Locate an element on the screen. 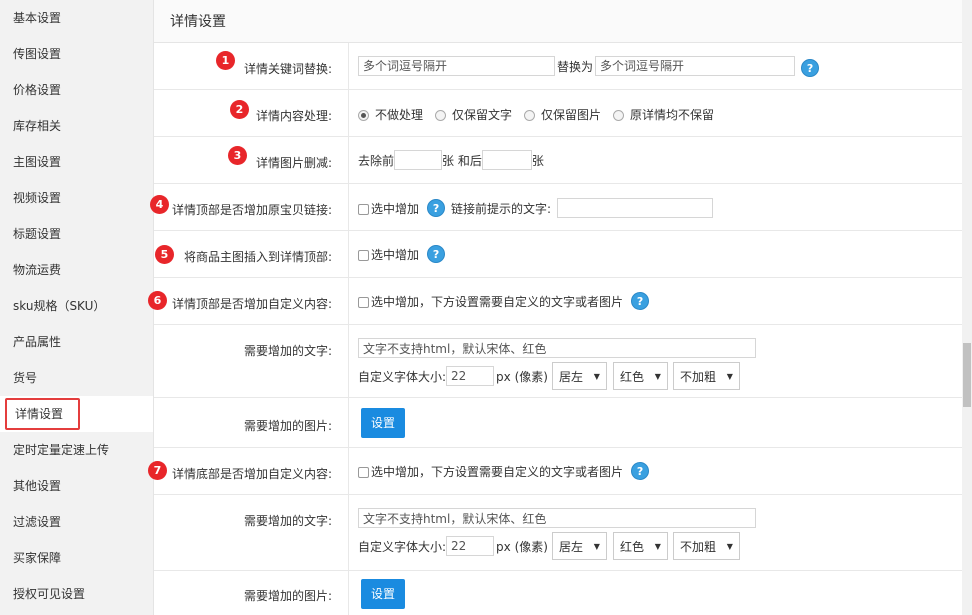 Image resolution: width=972 pixels, height=615 pixels. row-source-link: 4 详情顶部是否增加原宝贝链接: 选中增加 ? 链接前提示的文字: is located at coordinates (556, 207).